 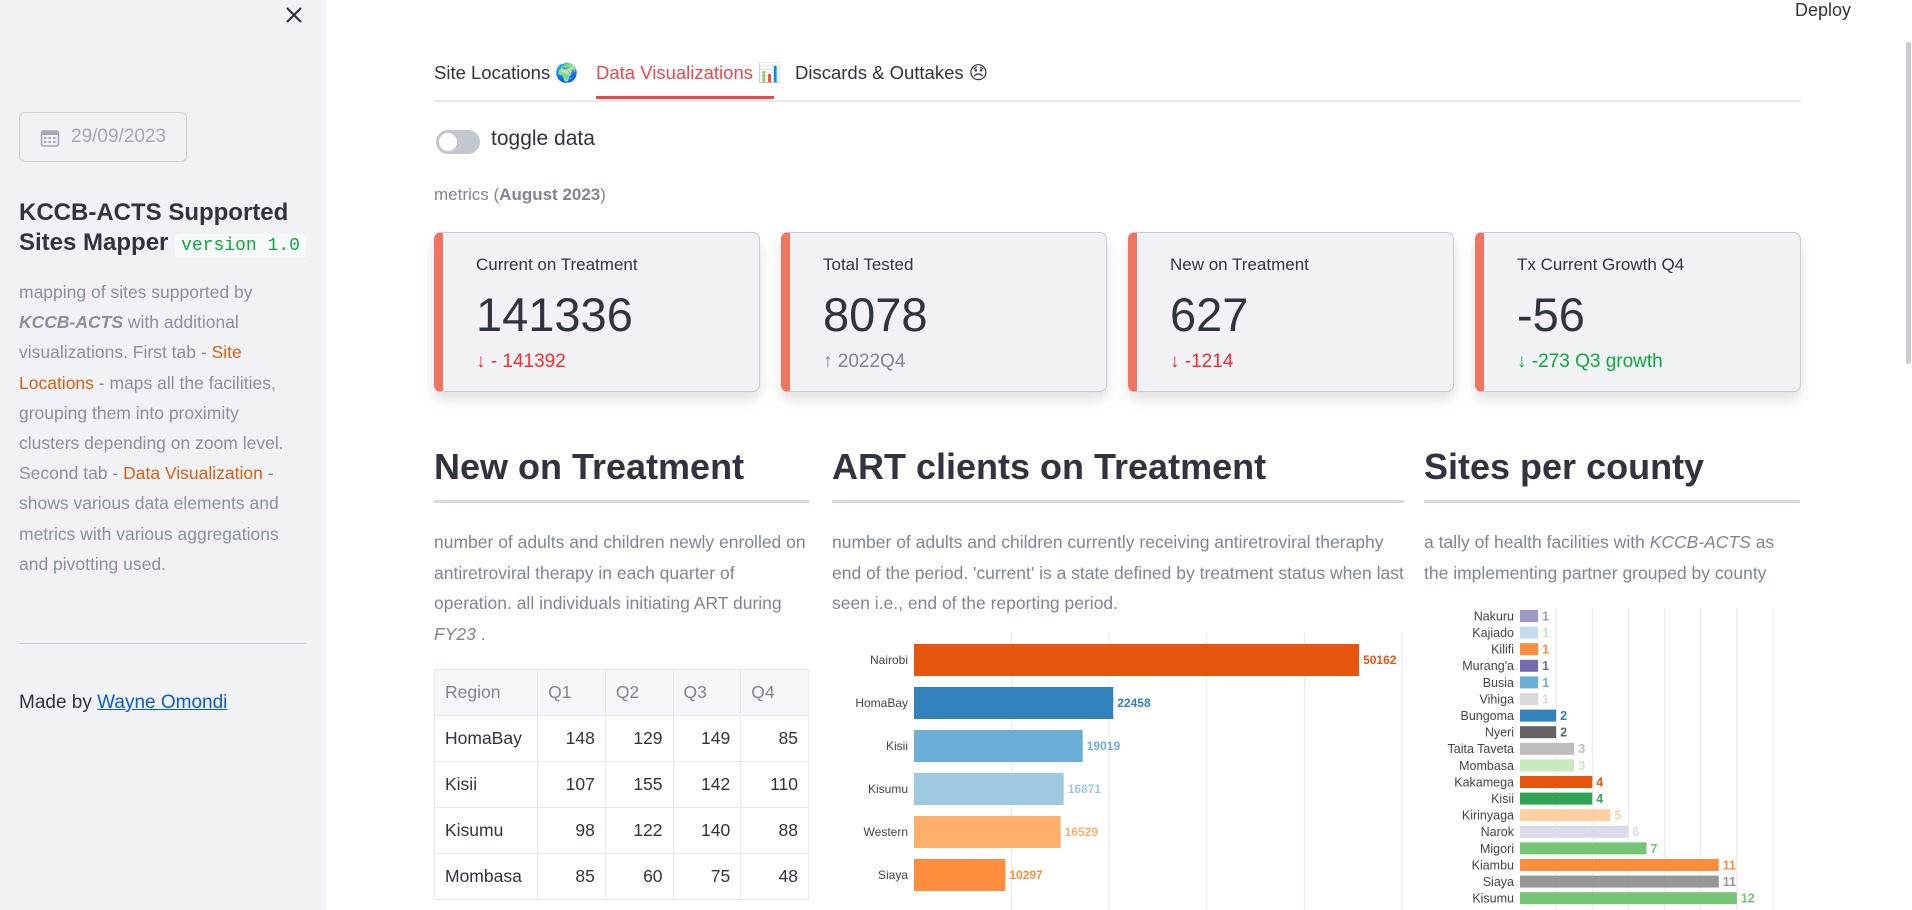 What do you see at coordinates (486, 738) in the screenshot?
I see `table-cell: HomaBay` at bounding box center [486, 738].